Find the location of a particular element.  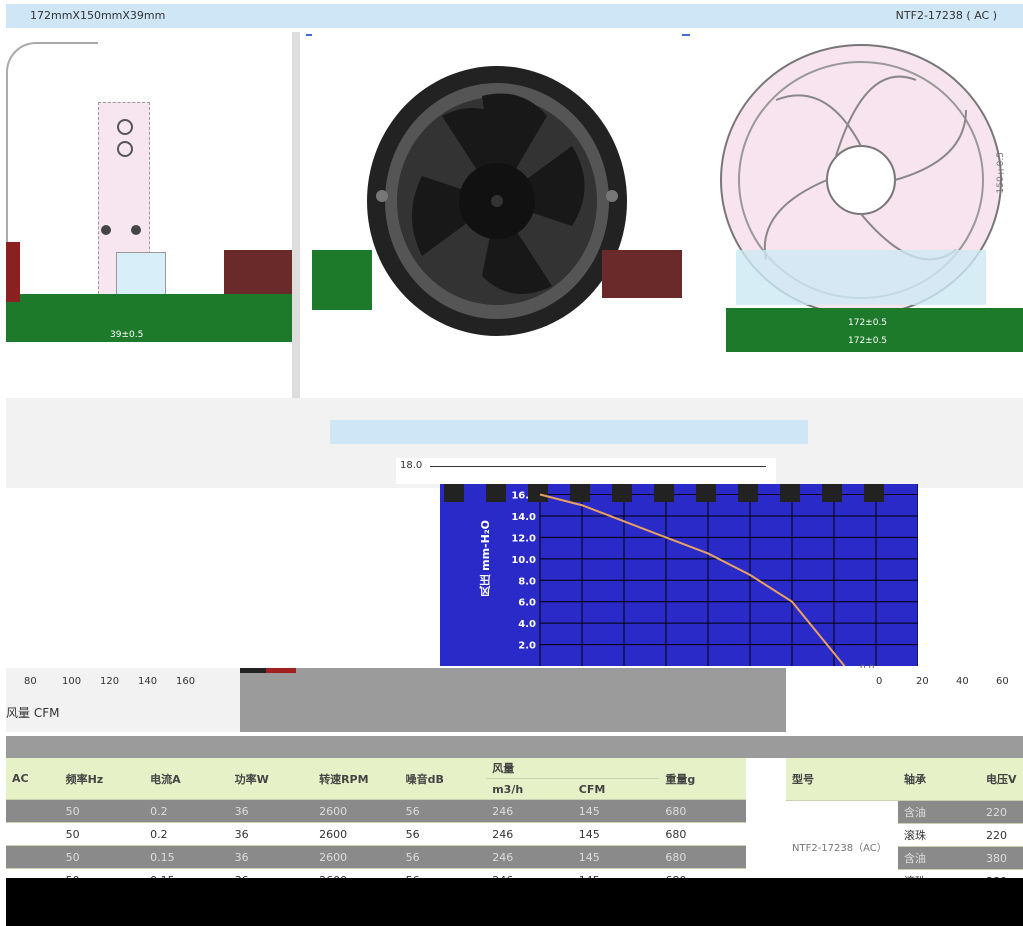

col-freq: 频率Hz is located at coordinates (102, 779).